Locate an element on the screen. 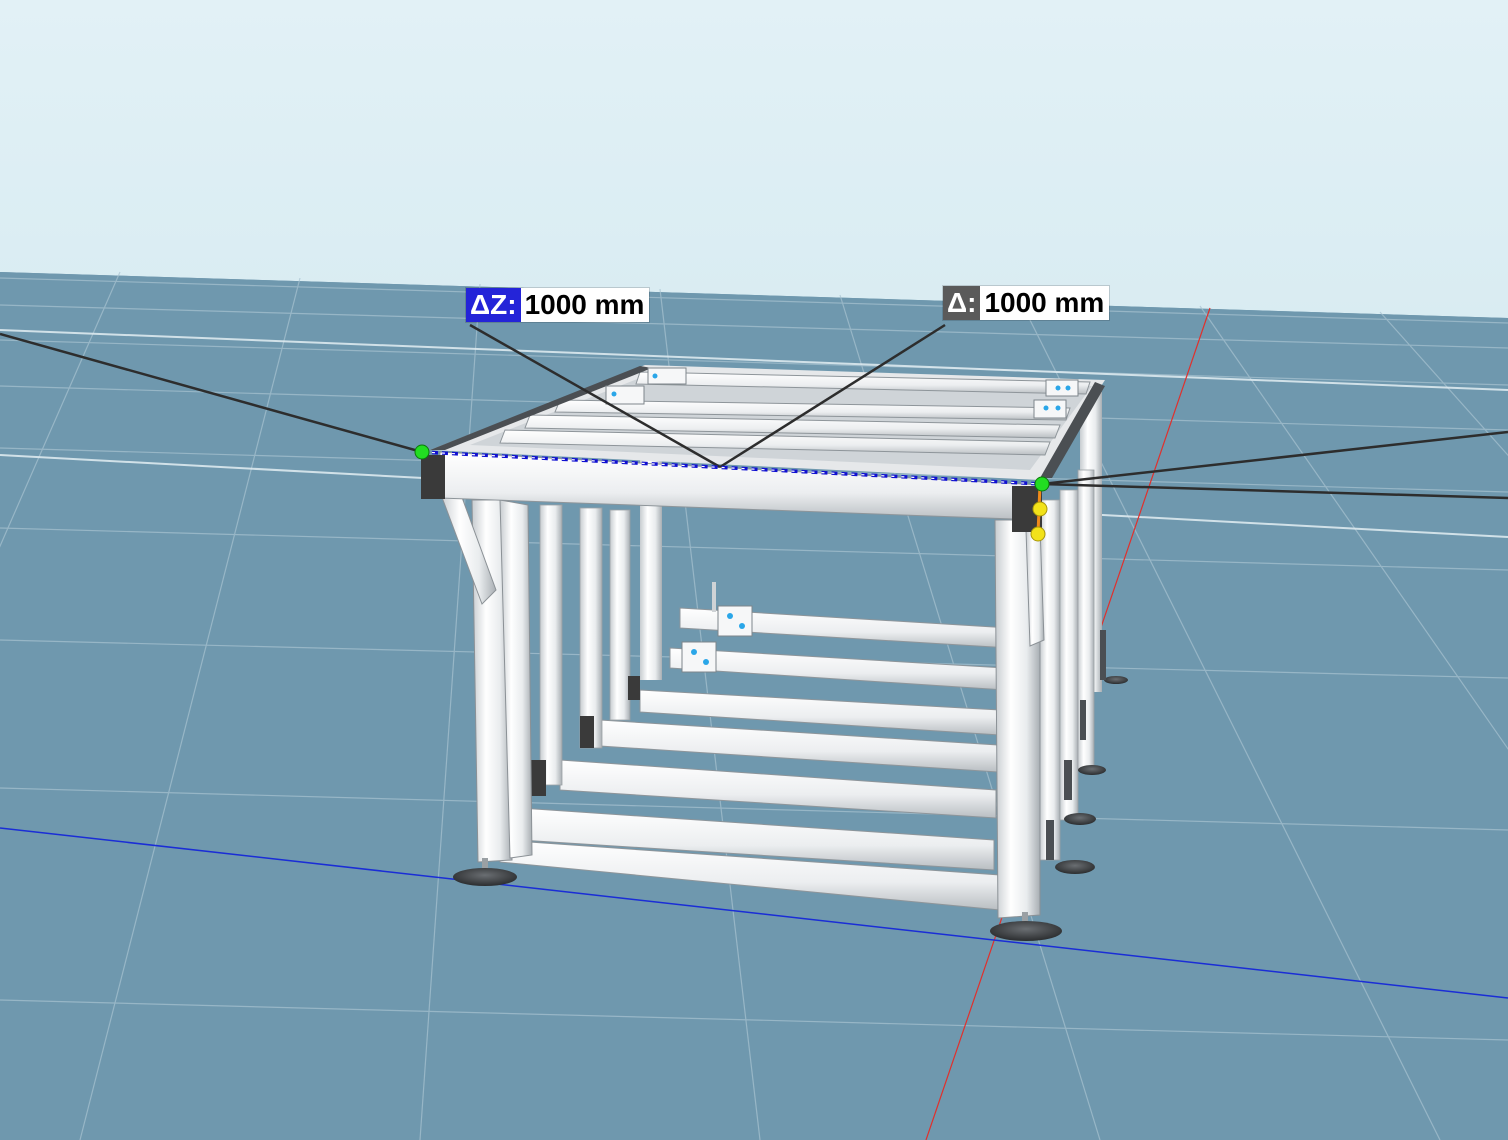 Image resolution: width=1508 pixels, height=1140 pixels. snap-point-end is located at coordinates (1042, 484).